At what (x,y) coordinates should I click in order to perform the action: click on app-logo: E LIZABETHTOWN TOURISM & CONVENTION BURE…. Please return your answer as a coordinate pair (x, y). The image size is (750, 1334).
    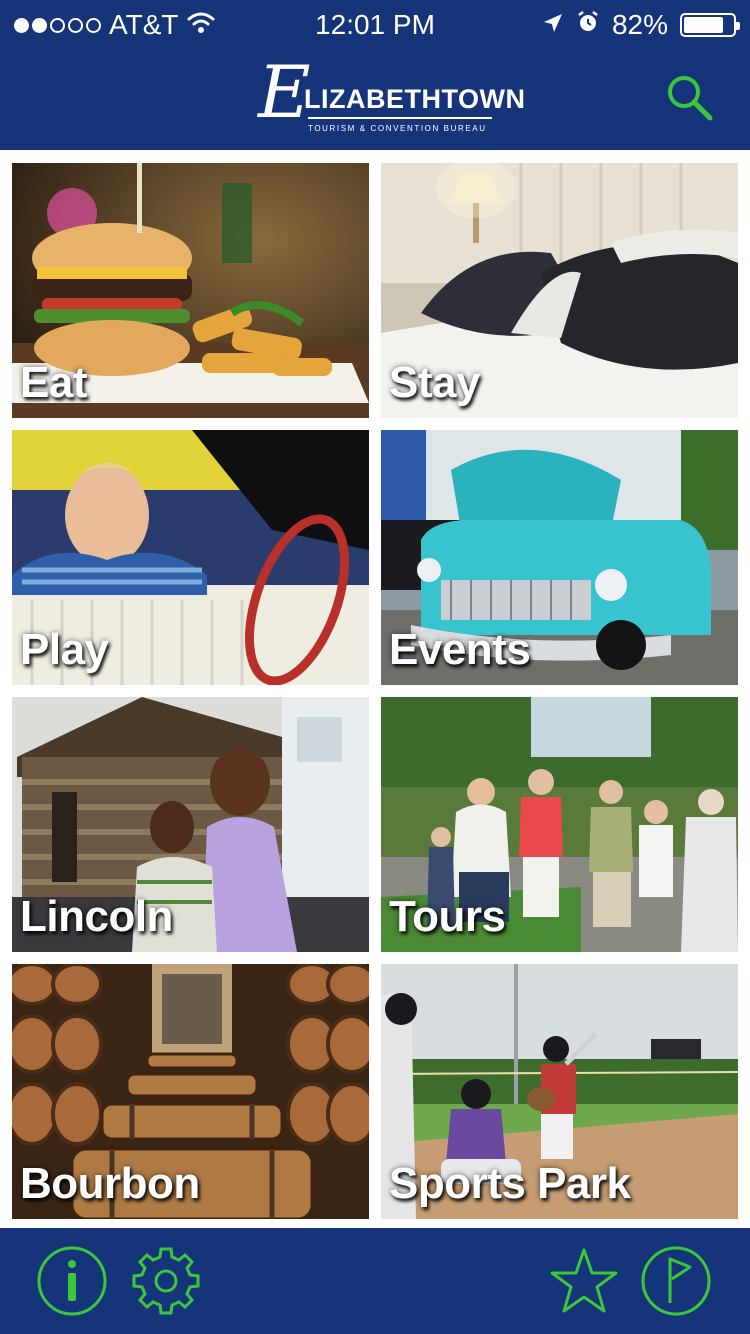
    Looking at the image, I should click on (391, 96).